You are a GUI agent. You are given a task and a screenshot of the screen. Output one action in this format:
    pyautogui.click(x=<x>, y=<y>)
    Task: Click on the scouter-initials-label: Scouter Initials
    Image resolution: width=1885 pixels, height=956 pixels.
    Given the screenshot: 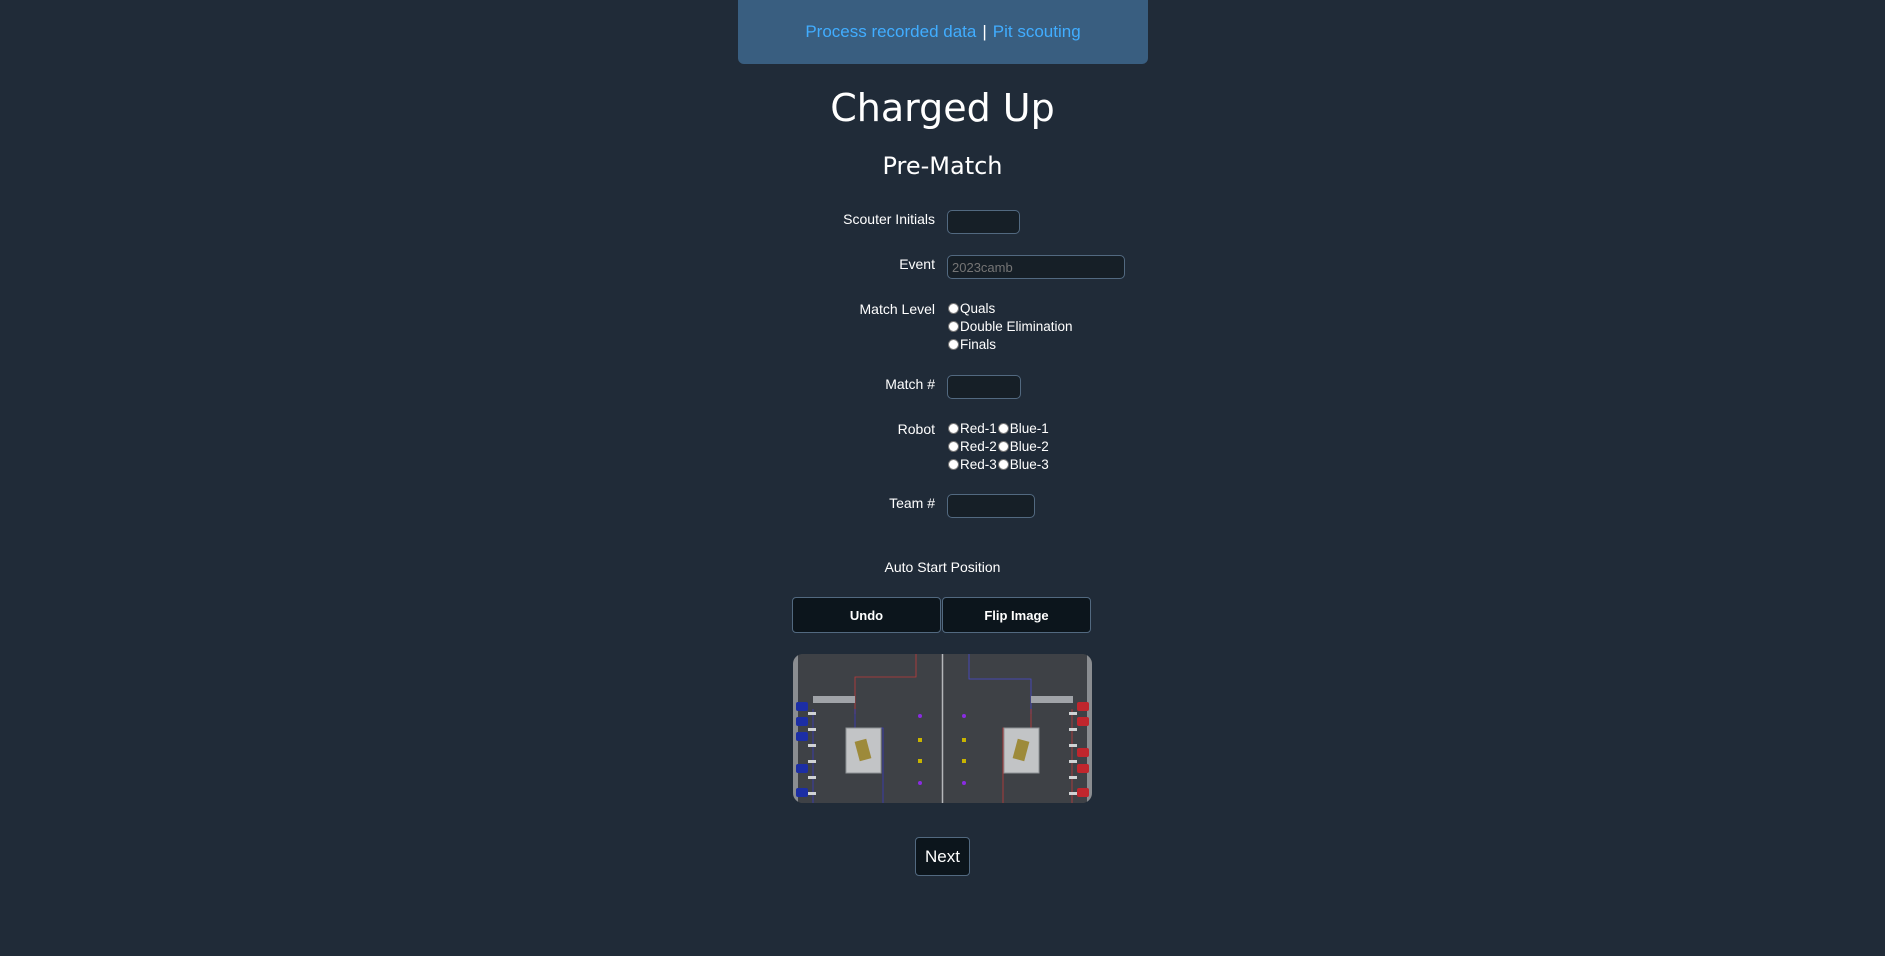 What is the action you would take?
    pyautogui.click(x=889, y=219)
    